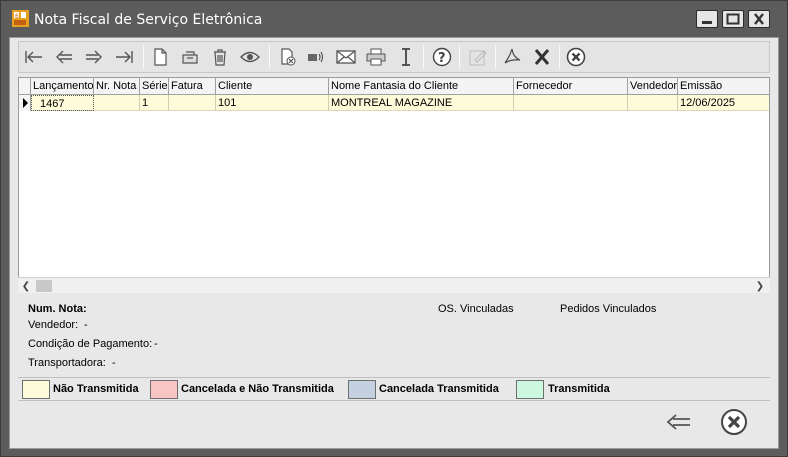 The width and height of the screenshot is (788, 457). I want to click on print-button, so click(376, 57).